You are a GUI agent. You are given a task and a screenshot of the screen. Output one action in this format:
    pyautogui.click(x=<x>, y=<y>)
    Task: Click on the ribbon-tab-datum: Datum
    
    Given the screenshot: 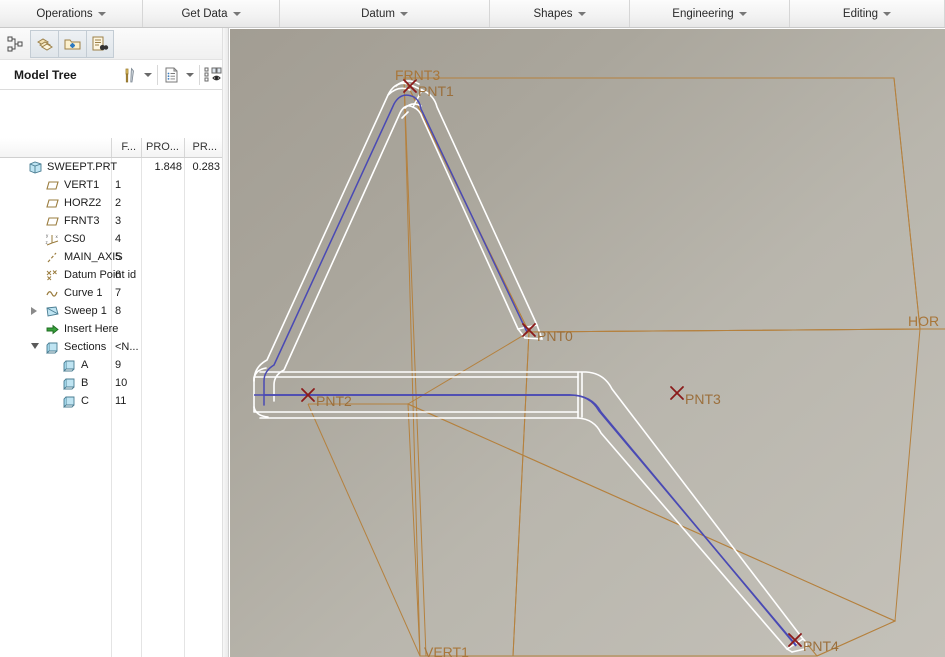 What is the action you would take?
    pyautogui.click(x=385, y=13)
    